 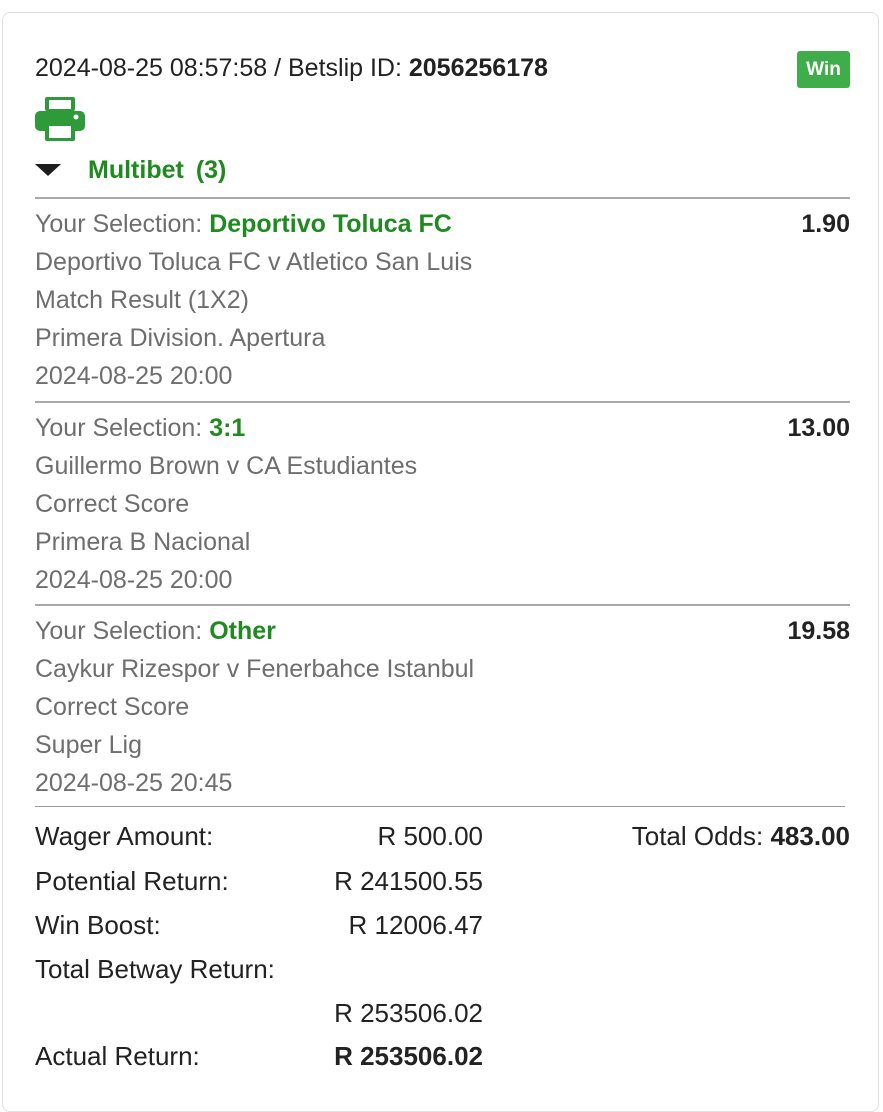 What do you see at coordinates (338, 68) in the screenshot?
I see `betslip-id-label: / Betslip ID:` at bounding box center [338, 68].